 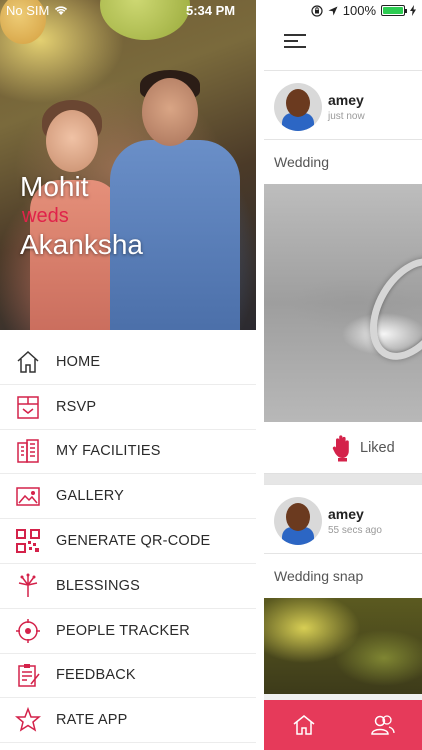 What do you see at coordinates (61, 10) in the screenshot?
I see `wifi-icon` at bounding box center [61, 10].